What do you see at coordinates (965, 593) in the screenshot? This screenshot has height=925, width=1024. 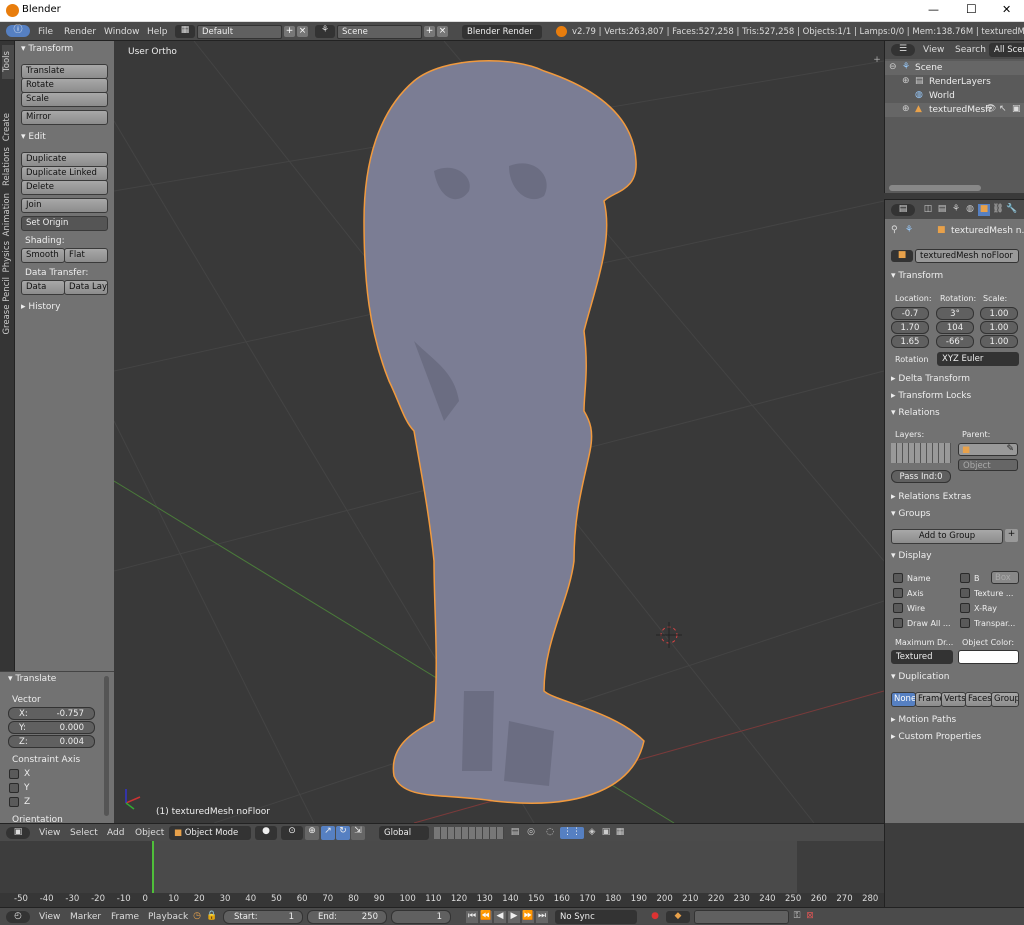 I see `texture-space-checkbox` at bounding box center [965, 593].